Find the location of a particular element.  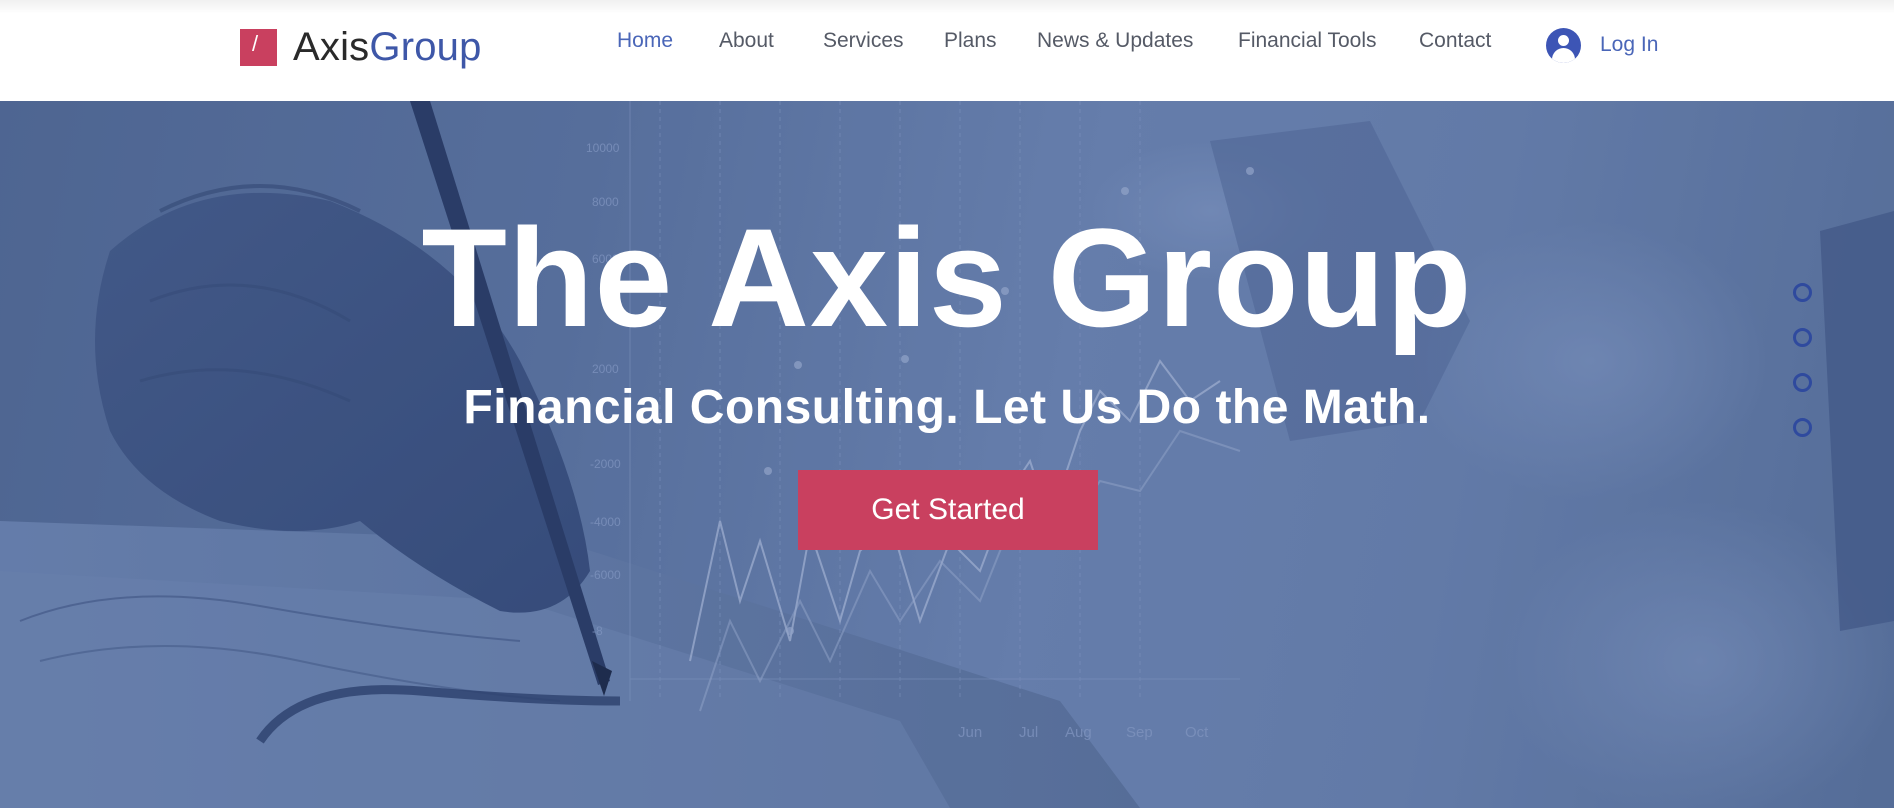

logo-mark-glyph: / is located at coordinates (255, 43).